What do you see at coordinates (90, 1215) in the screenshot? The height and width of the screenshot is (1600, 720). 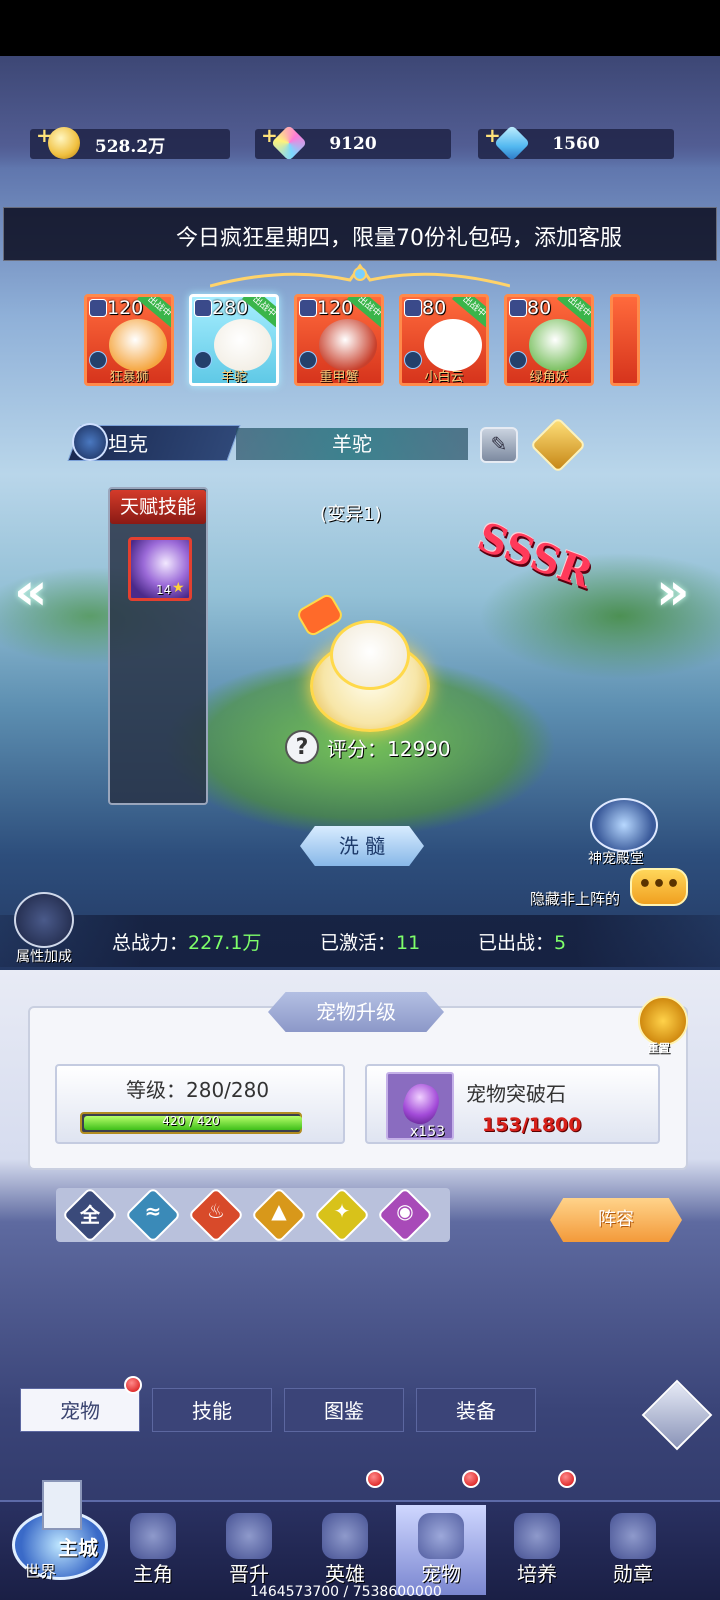 I see `element-filter-glyph: 全` at bounding box center [90, 1215].